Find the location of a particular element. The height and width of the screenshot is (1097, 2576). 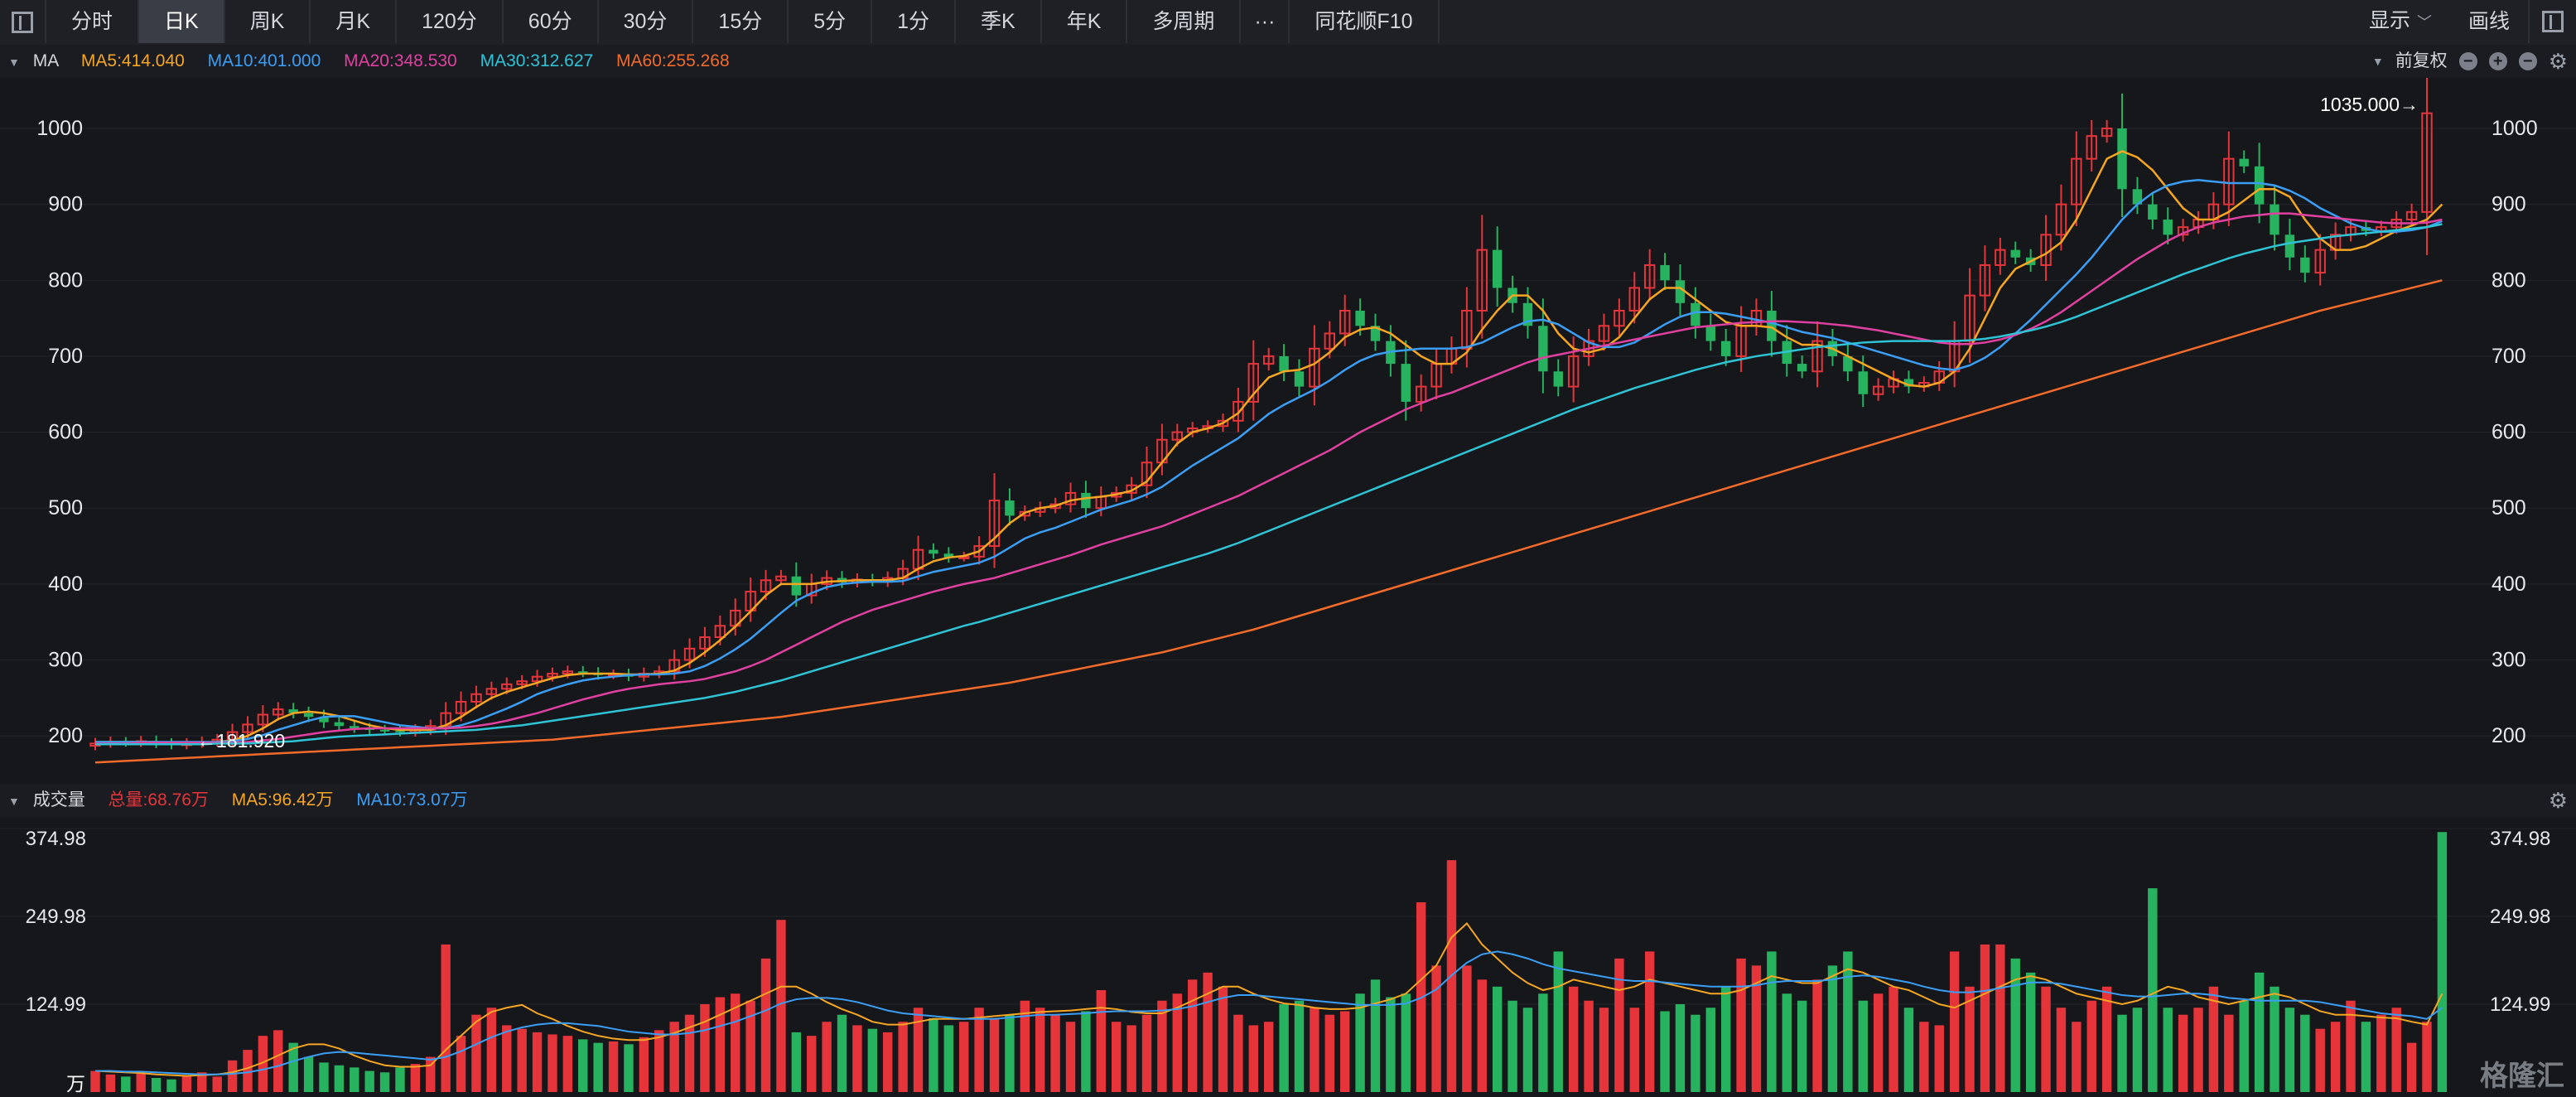

ma-indicator-label: MA is located at coordinates (45, 61).